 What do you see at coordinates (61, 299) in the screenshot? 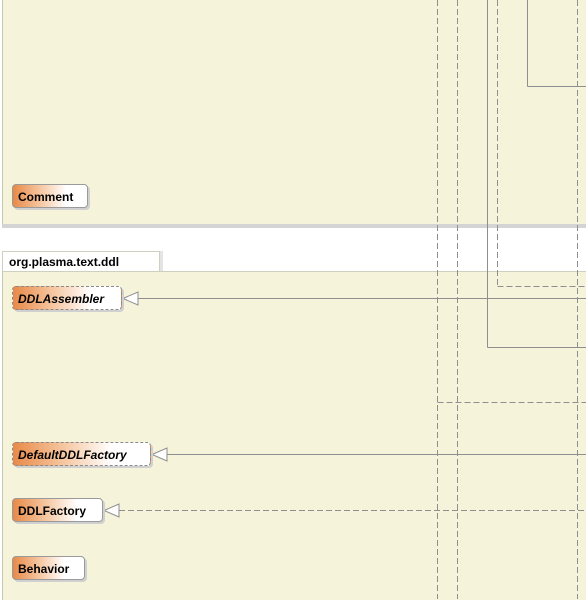
I see `class-name: DDLAssembler` at bounding box center [61, 299].